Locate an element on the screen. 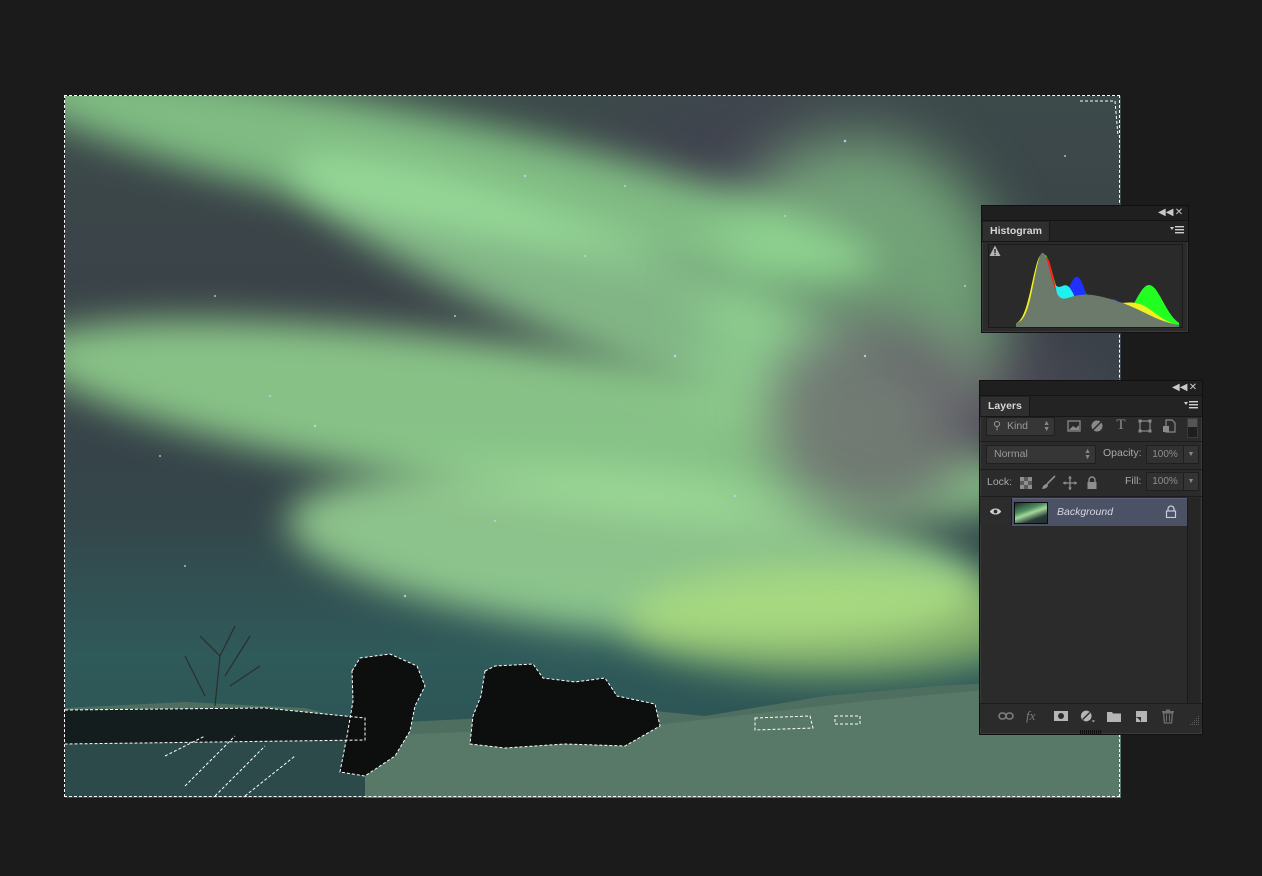  cached-data-warning-icon is located at coordinates (995, 251).